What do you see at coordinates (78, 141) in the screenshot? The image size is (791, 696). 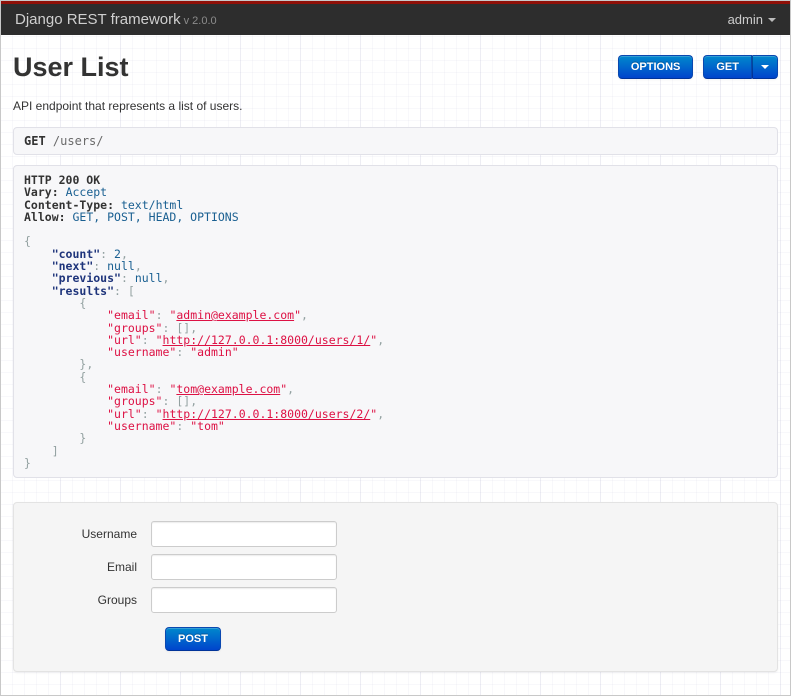 I see `request-path: /users/` at bounding box center [78, 141].